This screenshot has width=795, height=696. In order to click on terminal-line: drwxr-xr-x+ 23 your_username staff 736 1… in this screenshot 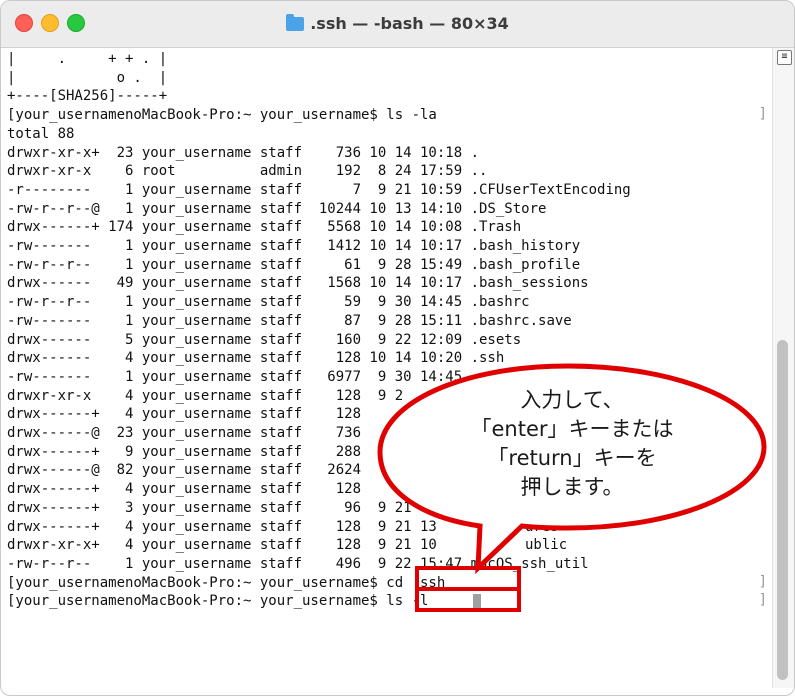, I will do `click(243, 152)`.